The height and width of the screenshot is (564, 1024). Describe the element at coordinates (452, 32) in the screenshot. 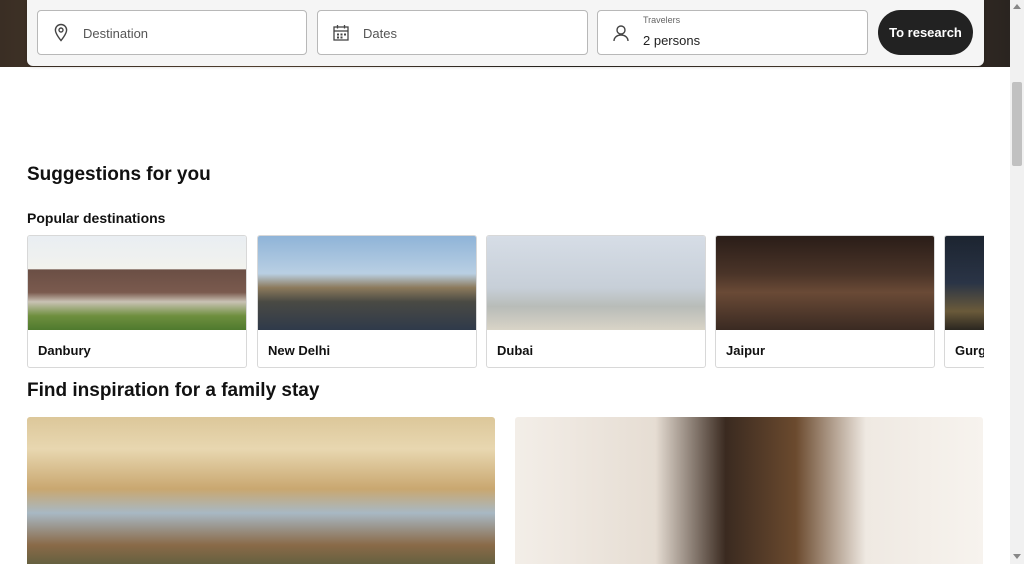

I see `dates-field: Dates` at that location.